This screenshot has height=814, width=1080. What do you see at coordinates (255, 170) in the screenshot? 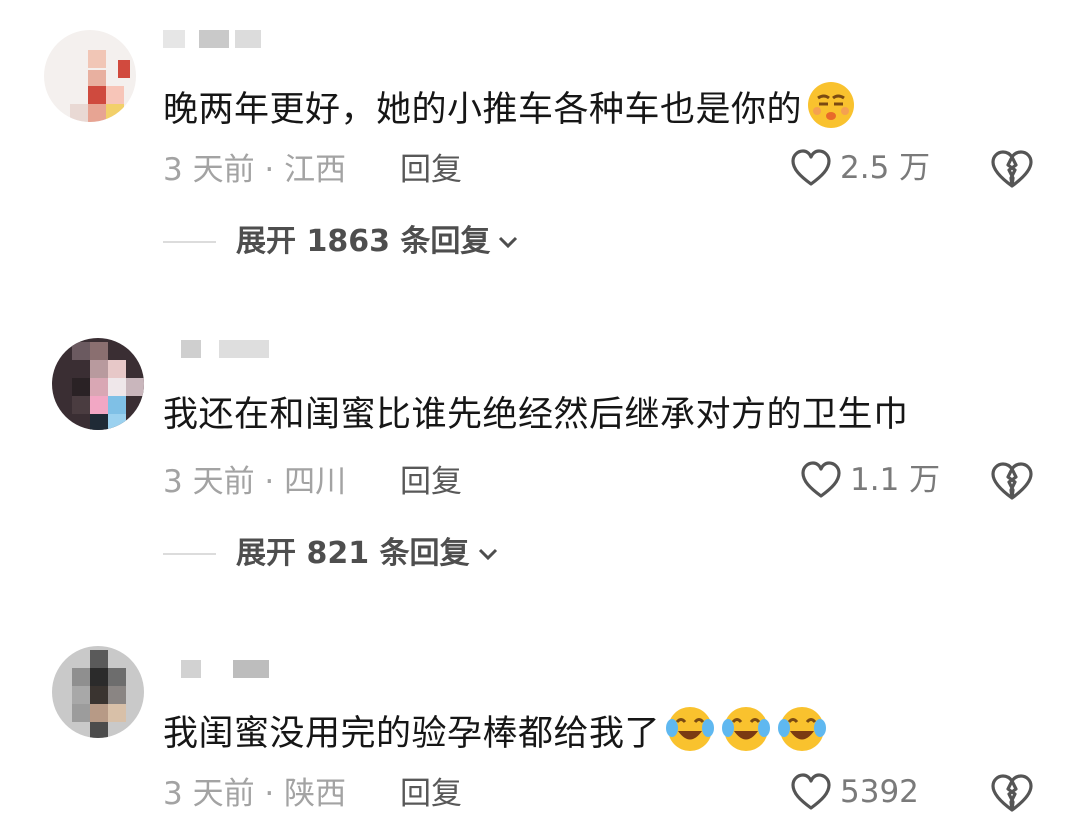
I see `comment-time-location: 3 天前 · 江西` at bounding box center [255, 170].